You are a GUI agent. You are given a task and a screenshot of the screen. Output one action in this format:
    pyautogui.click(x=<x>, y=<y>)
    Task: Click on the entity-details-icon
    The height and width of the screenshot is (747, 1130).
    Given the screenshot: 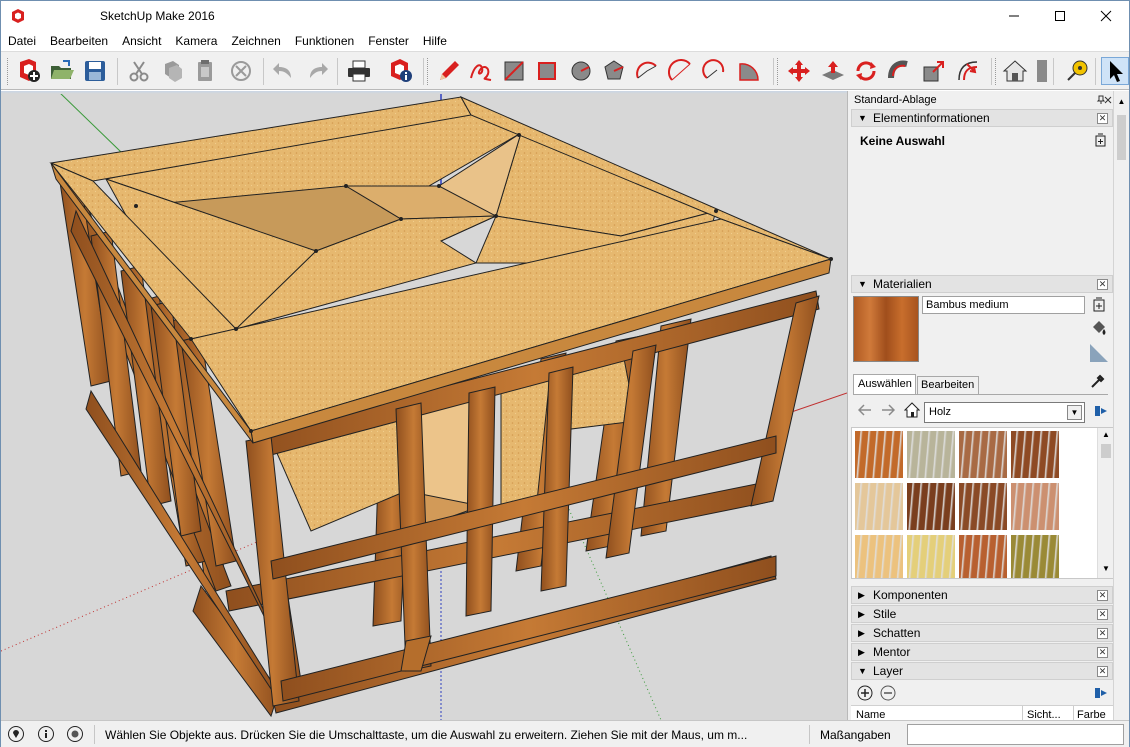 What is the action you would take?
    pyautogui.click(x=1100, y=140)
    